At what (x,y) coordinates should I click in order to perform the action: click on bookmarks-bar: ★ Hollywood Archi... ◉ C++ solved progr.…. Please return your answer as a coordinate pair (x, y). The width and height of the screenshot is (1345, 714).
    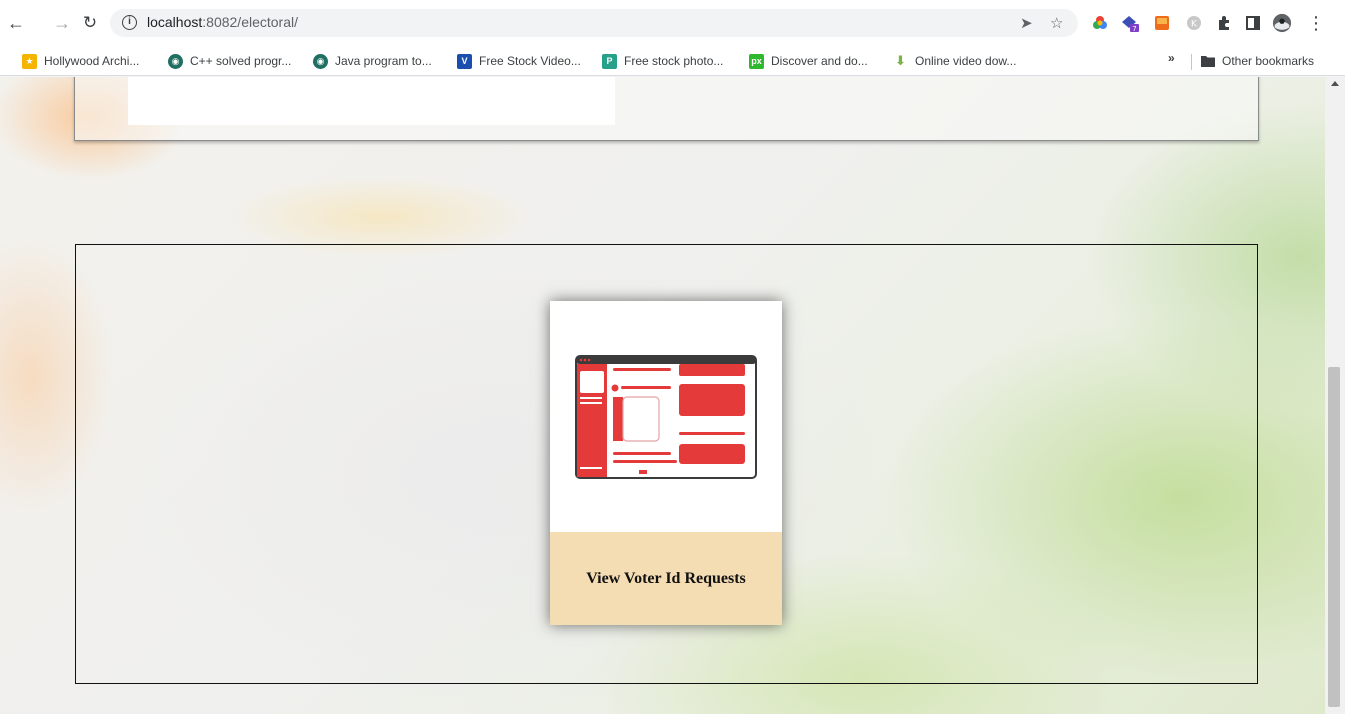
    Looking at the image, I should click on (672, 61).